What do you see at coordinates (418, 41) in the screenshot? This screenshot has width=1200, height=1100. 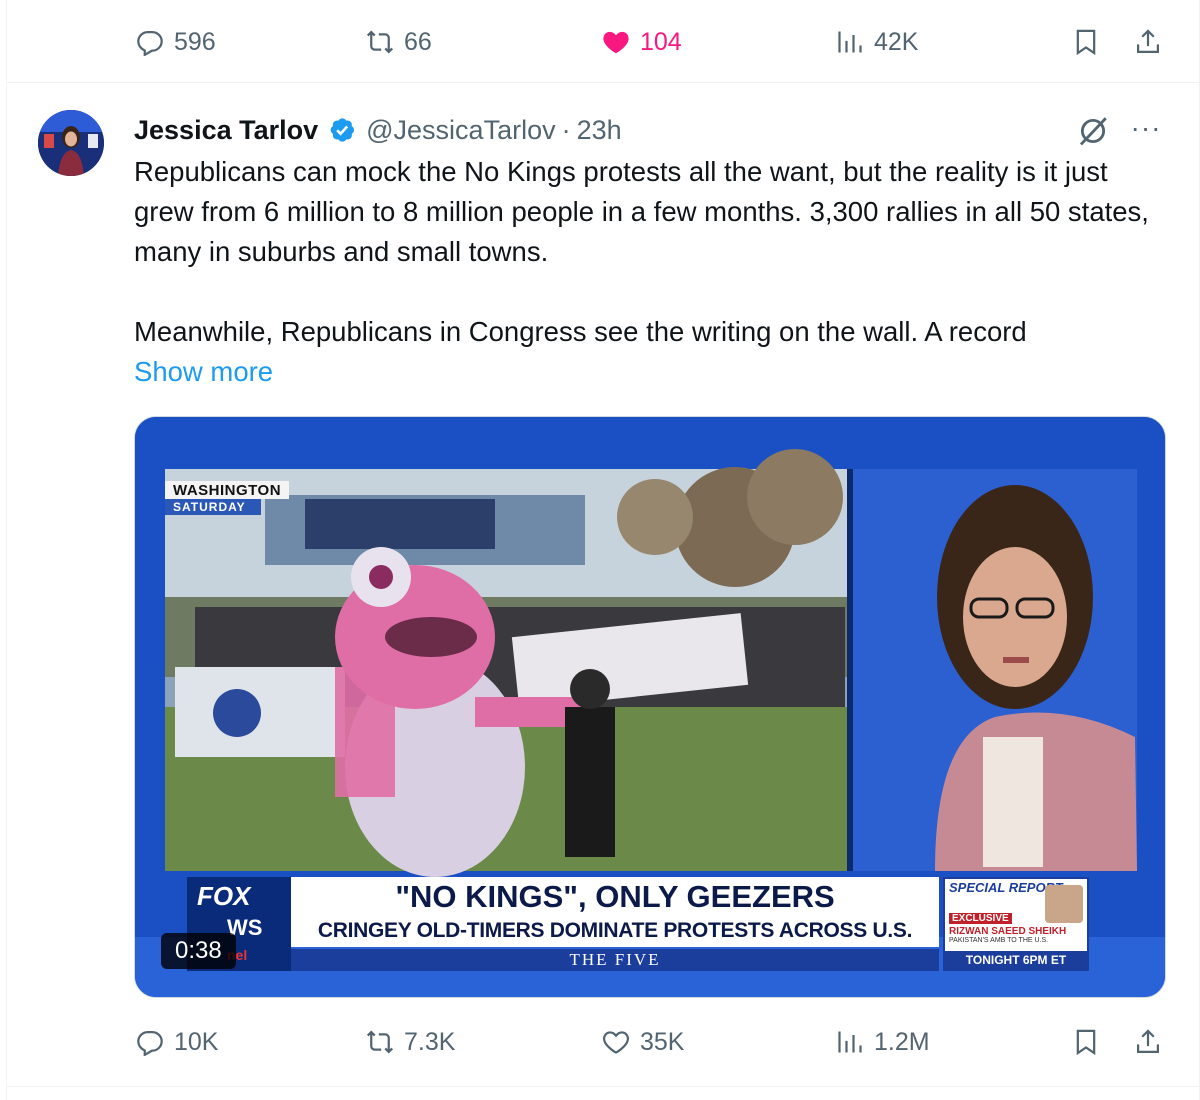 I see `repost-count: 66` at bounding box center [418, 41].